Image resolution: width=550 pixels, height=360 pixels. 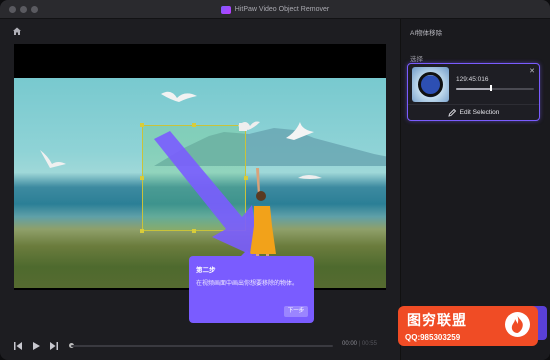 What do you see at coordinates (369, 344) in the screenshot?
I see `time-total: 00:55` at bounding box center [369, 344].